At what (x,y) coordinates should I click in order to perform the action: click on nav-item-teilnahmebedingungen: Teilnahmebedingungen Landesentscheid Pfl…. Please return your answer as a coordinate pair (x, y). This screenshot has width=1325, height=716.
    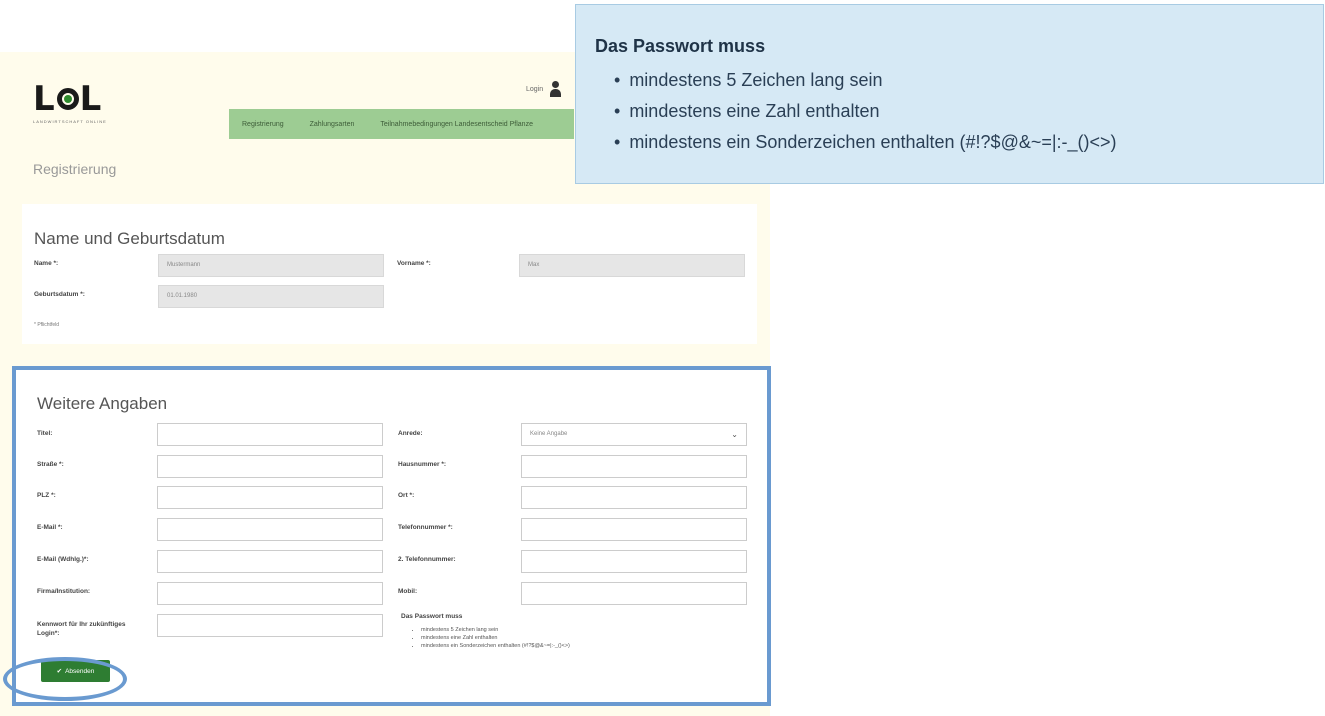
    Looking at the image, I should click on (456, 124).